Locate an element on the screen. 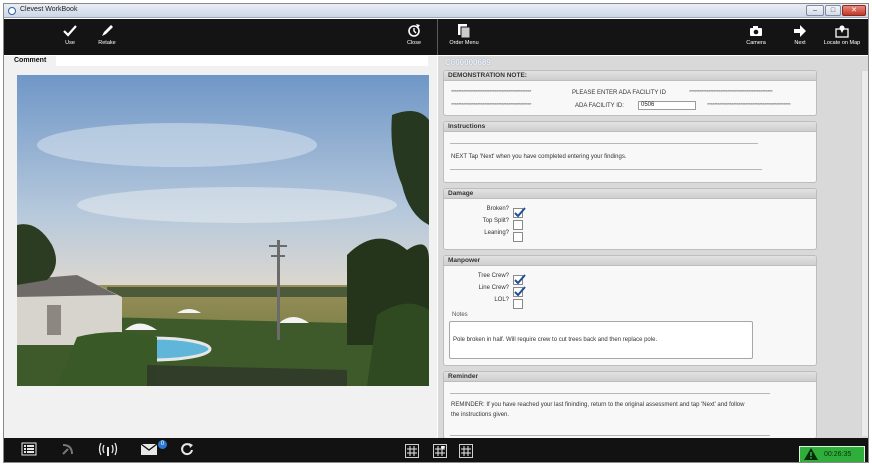  satellite-dish-icon is located at coordinates (68, 450).